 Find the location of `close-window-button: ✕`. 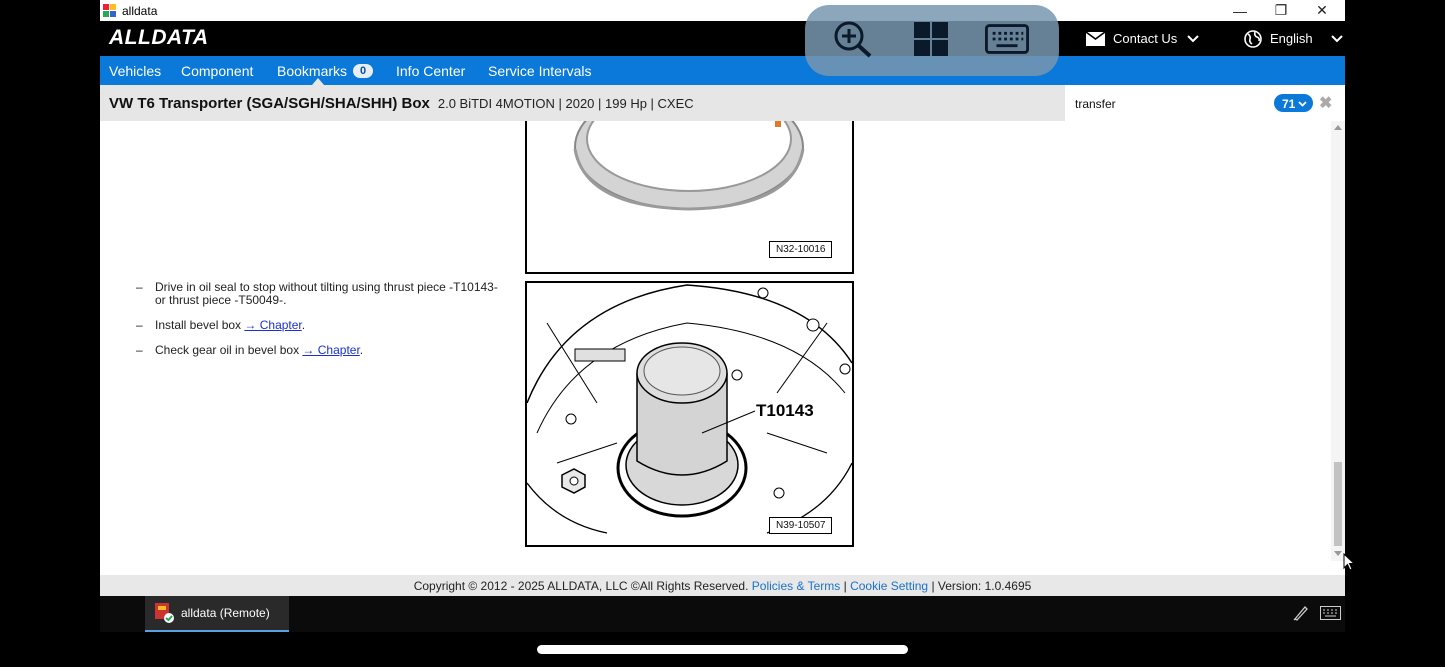

close-window-button: ✕ is located at coordinates (1322, 10).